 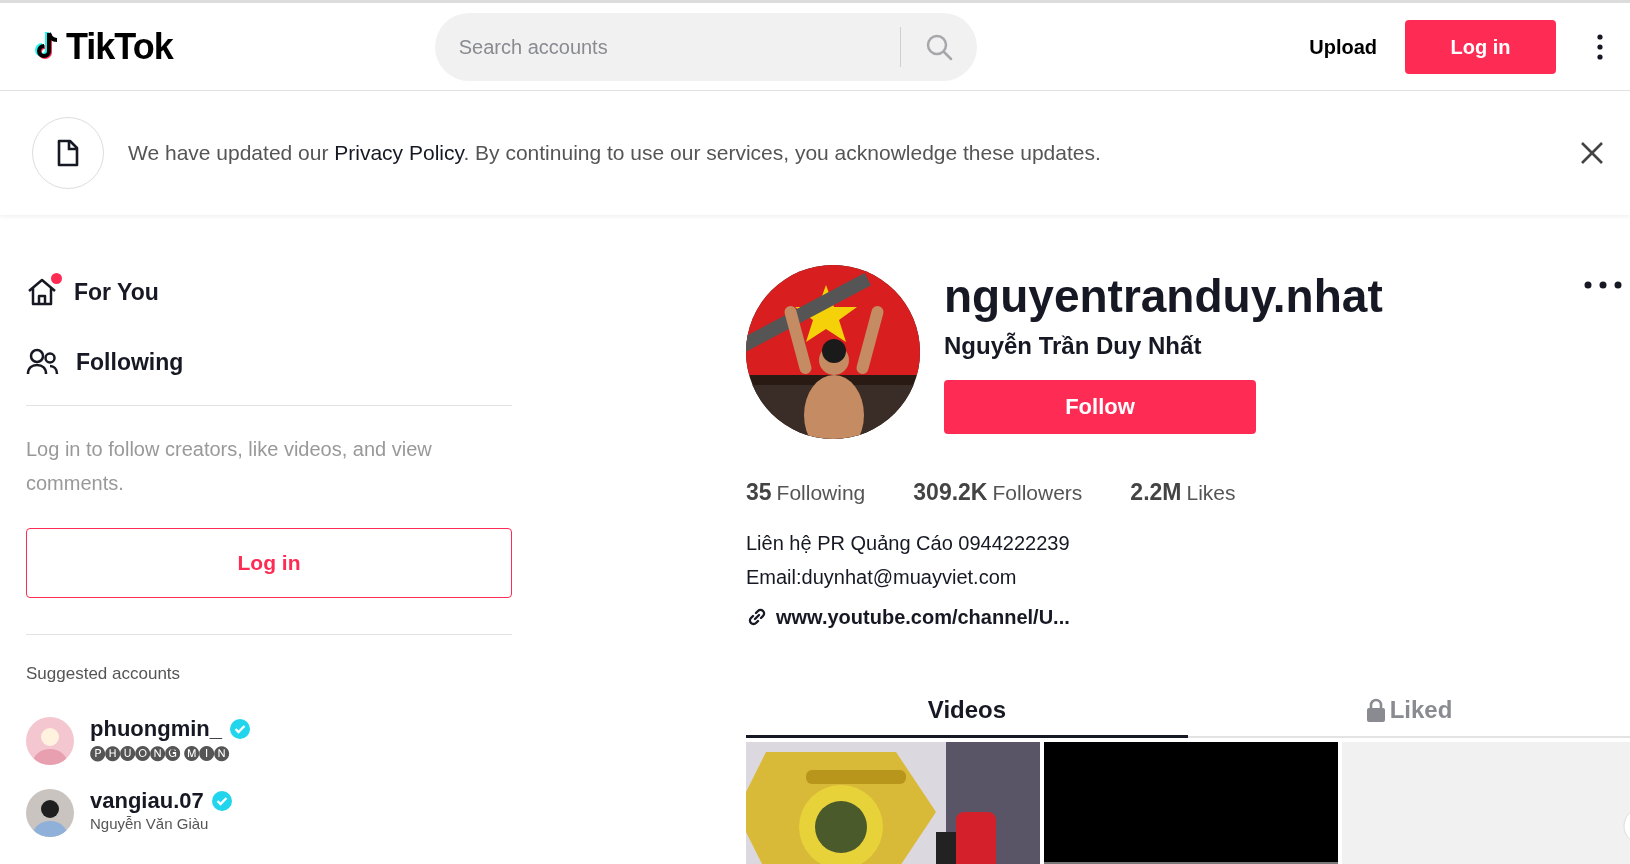 I want to click on search-bar: Search accounts, so click(x=705, y=46).